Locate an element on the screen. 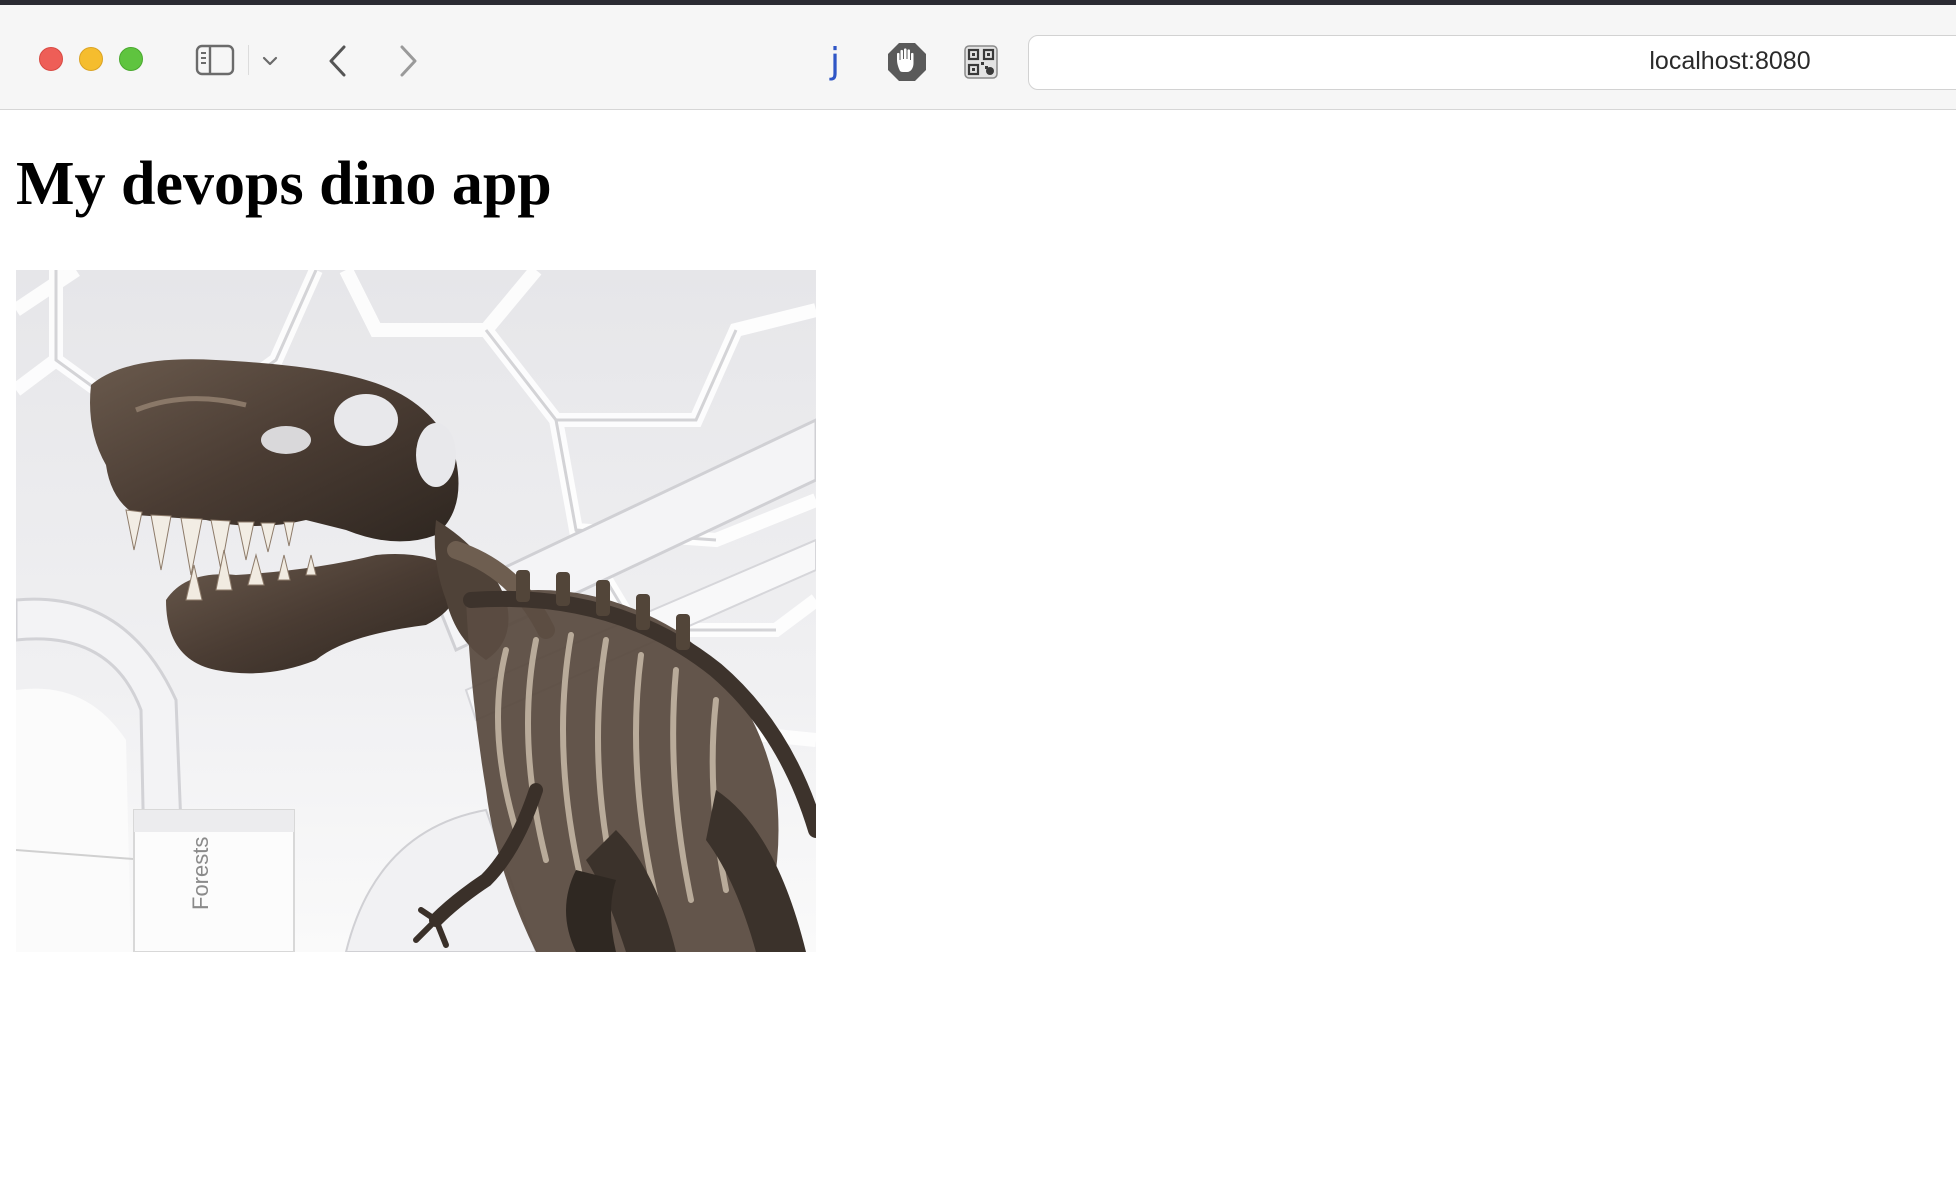 Image resolution: width=1956 pixels, height=1192 pixels. qr-code-icon is located at coordinates (981, 62).